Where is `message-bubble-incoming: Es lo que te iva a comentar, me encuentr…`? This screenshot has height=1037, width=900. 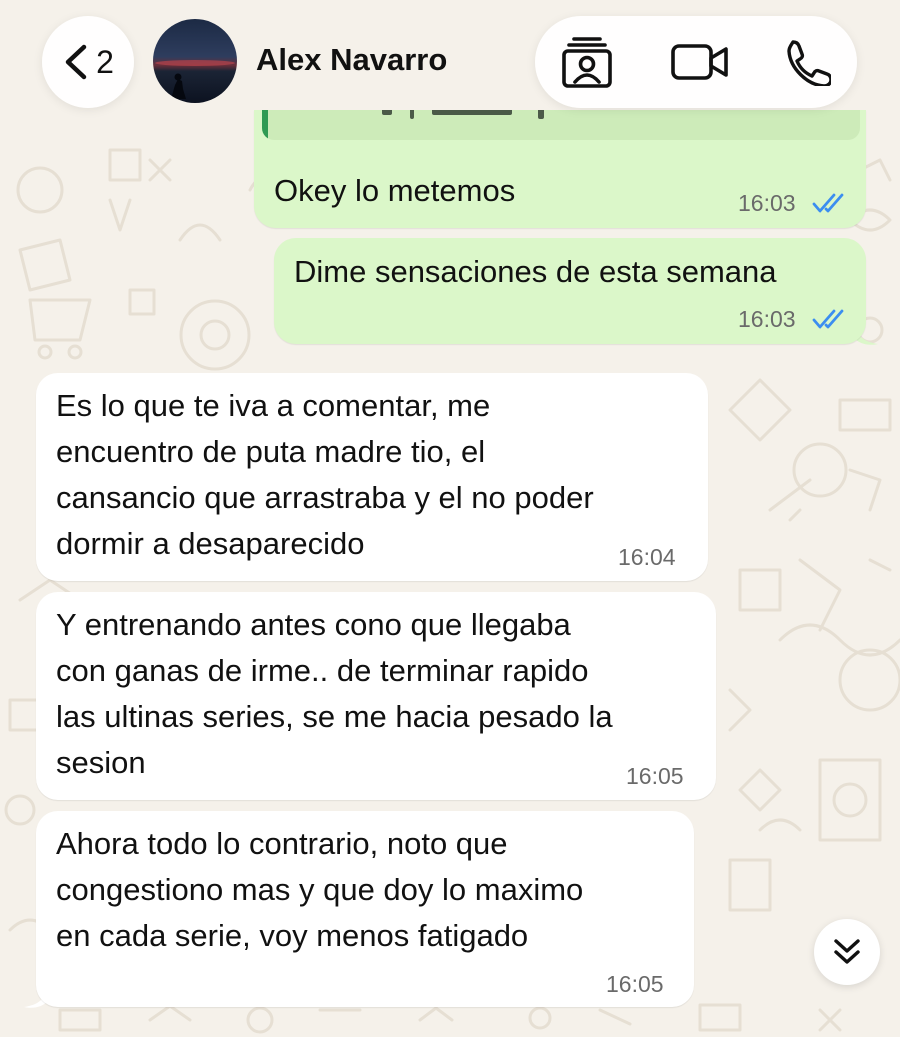
message-bubble-incoming: Es lo que te iva a comentar, me encuentr… is located at coordinates (372, 477).